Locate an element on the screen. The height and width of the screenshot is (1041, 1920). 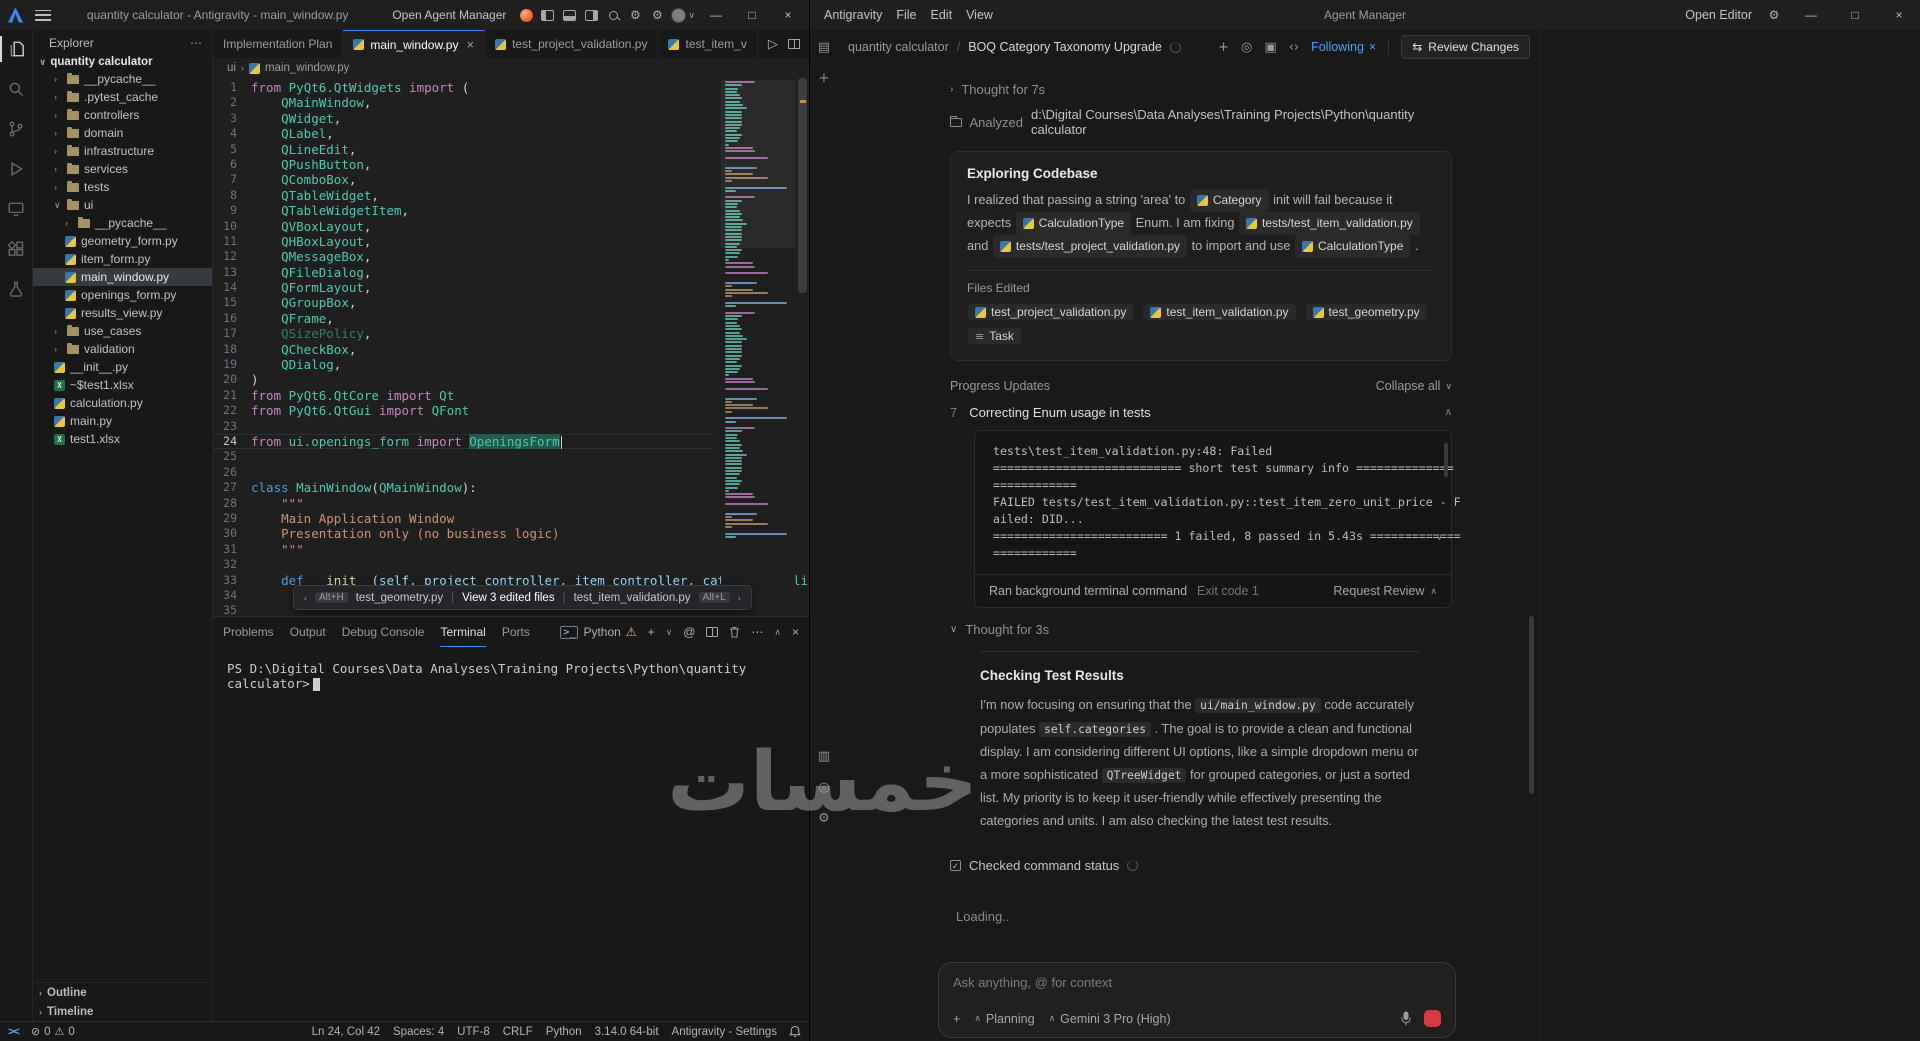
breadcrumb-file: main_window.py is located at coordinates (307, 68).